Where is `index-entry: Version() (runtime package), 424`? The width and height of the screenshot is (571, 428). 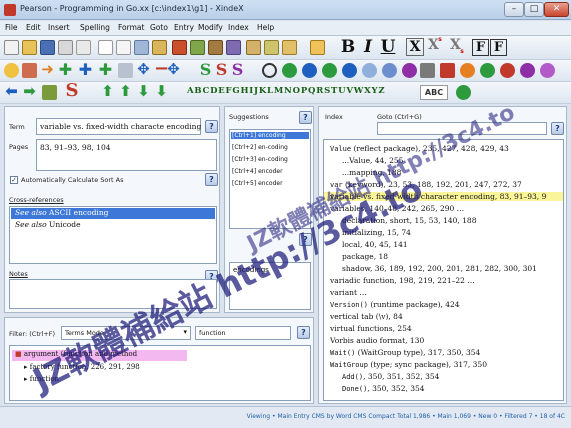 index-entry: Version() (runtime package), 424 is located at coordinates (395, 304).